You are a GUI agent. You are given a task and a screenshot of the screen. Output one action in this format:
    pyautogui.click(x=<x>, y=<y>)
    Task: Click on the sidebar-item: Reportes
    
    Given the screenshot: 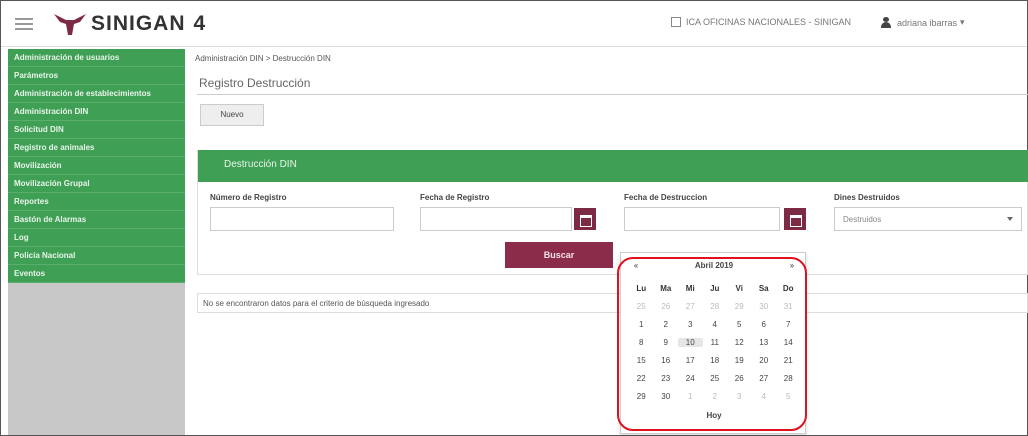 What is the action you would take?
    pyautogui.click(x=96, y=202)
    